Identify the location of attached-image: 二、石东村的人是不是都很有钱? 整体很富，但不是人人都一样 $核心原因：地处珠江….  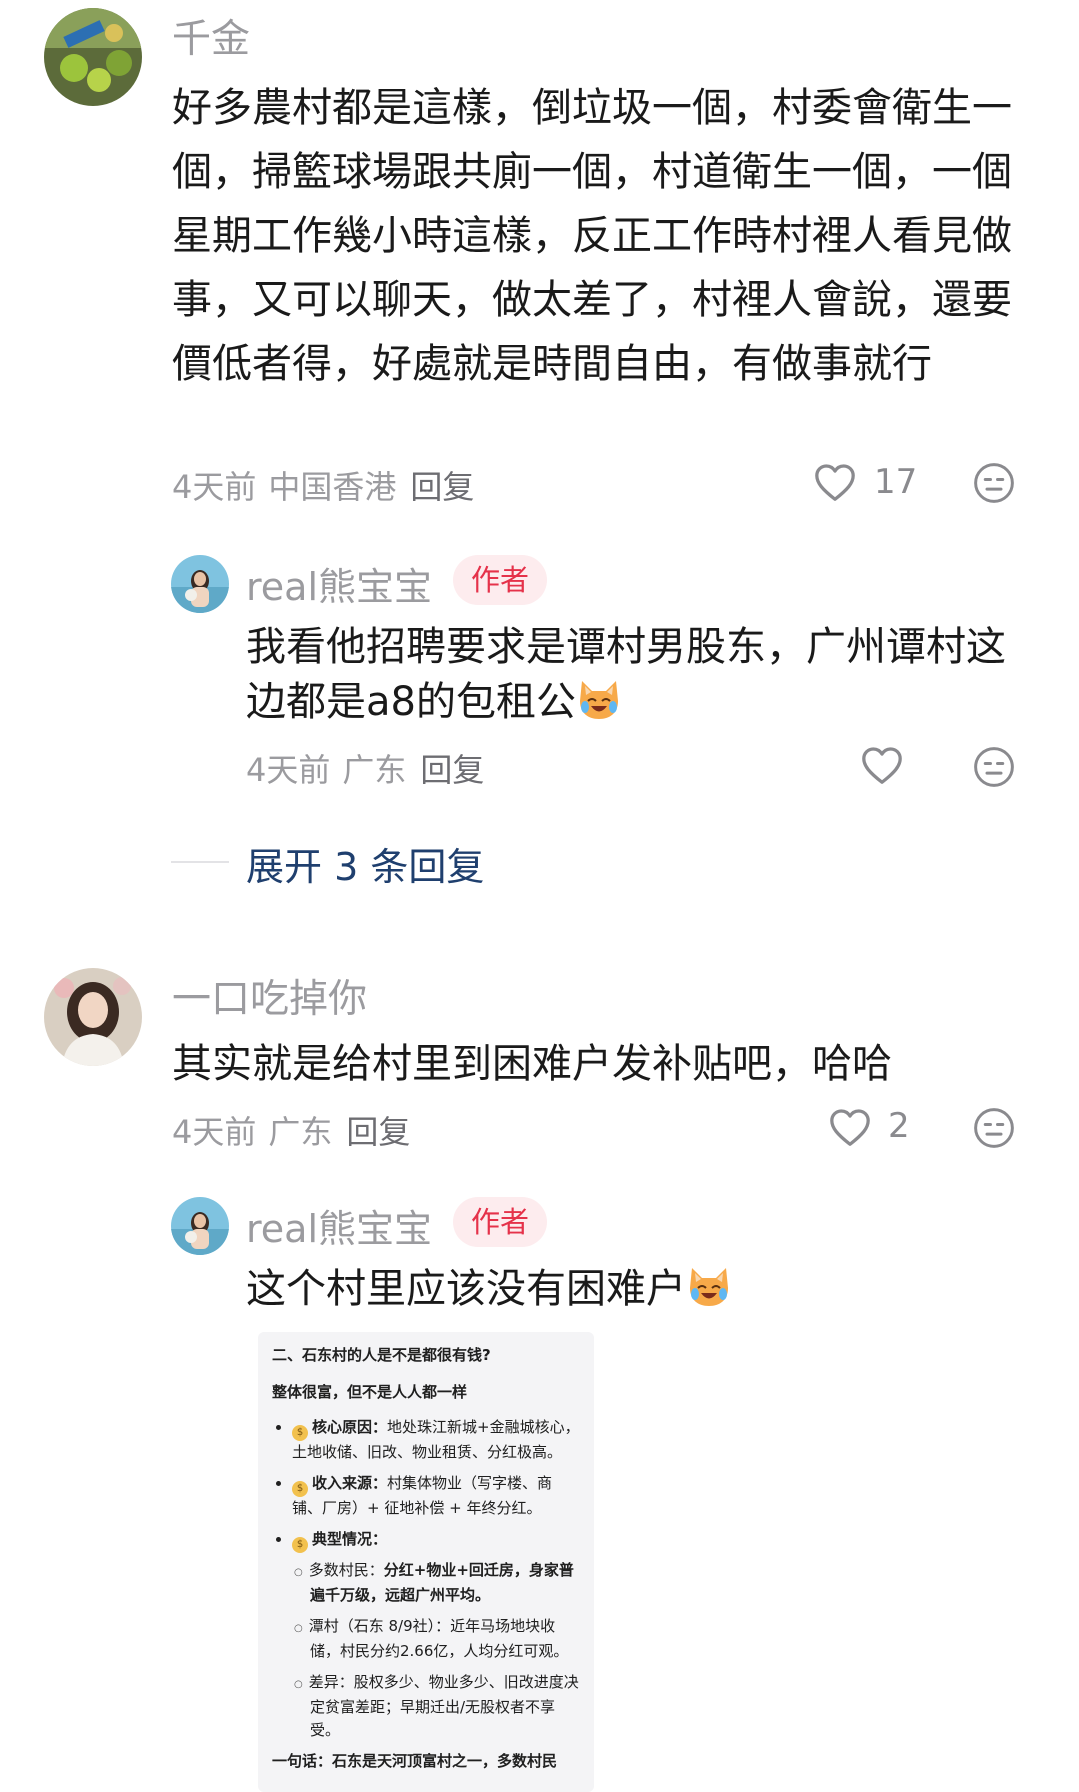
(426, 1562).